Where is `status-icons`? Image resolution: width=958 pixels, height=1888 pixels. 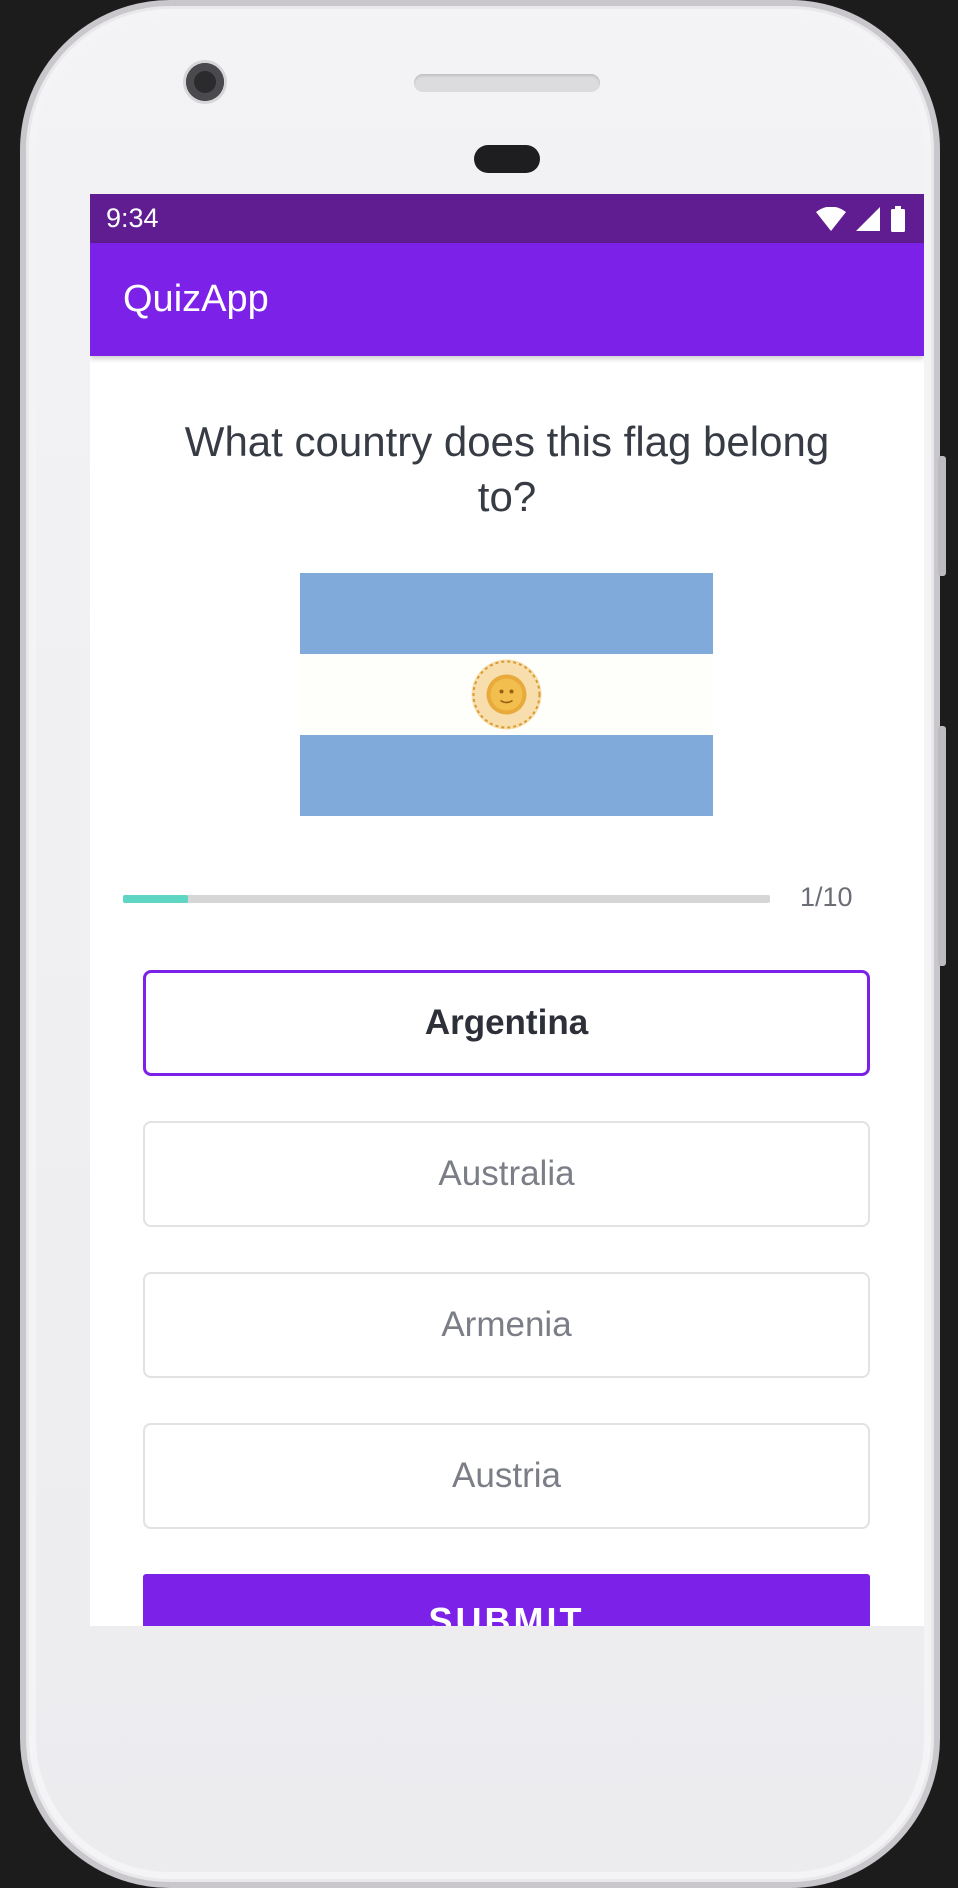 status-icons is located at coordinates (861, 218).